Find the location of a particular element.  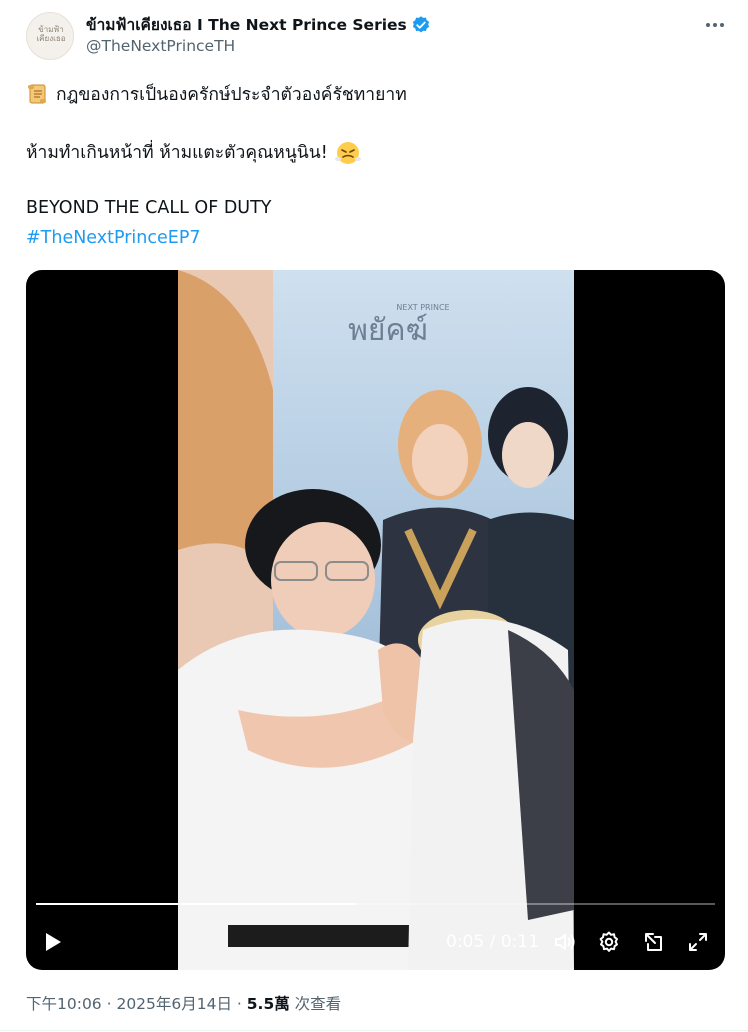

tweet-text-line-2: ห้ามทำเกินหน้าที่ ห้ามแตะตัวคุณหนูนิน! is located at coordinates (376, 152).